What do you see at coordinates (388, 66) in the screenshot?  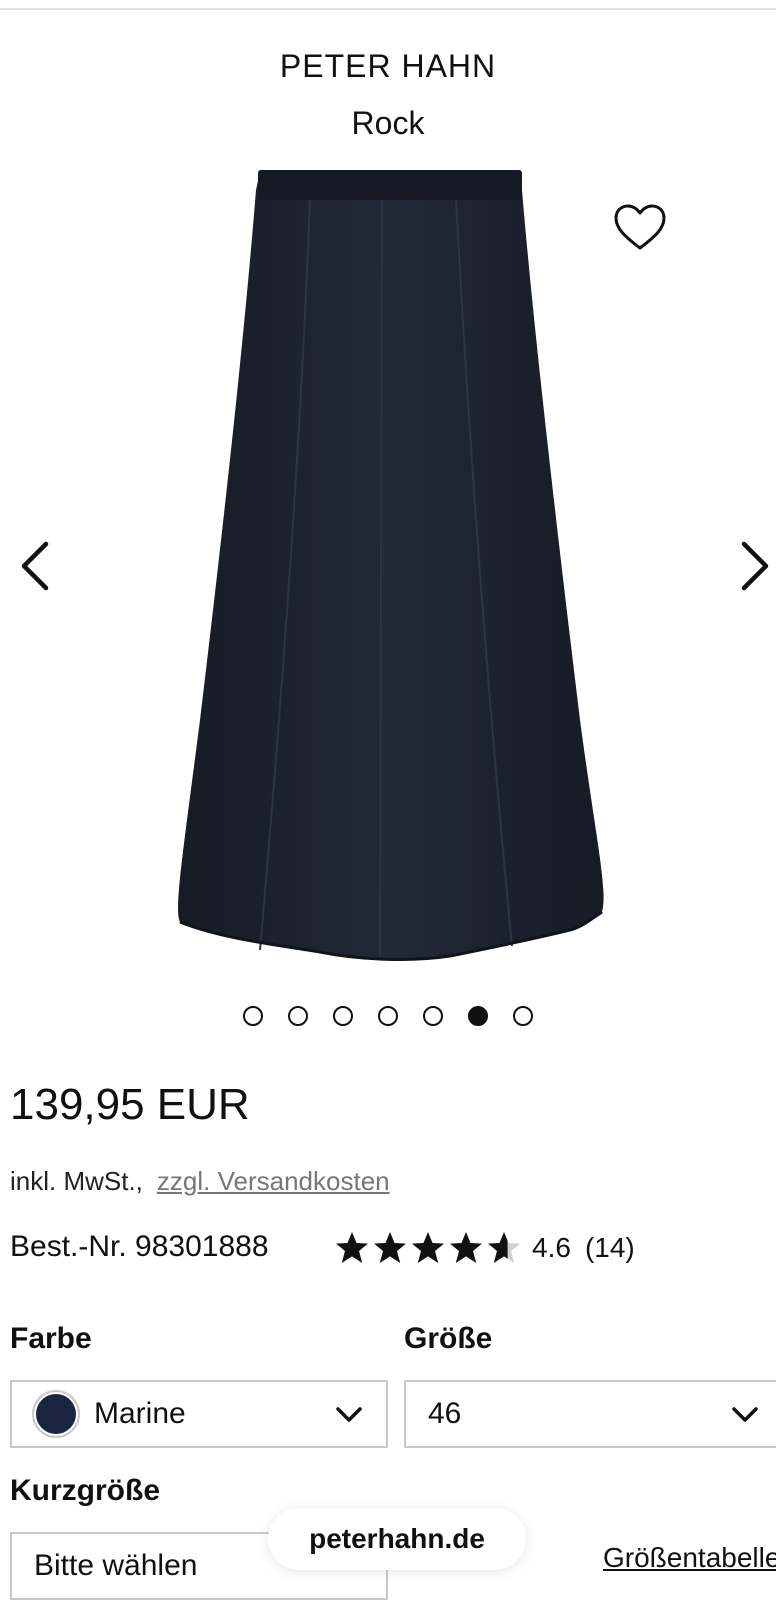 I see `brand-name: PETER HAHN` at bounding box center [388, 66].